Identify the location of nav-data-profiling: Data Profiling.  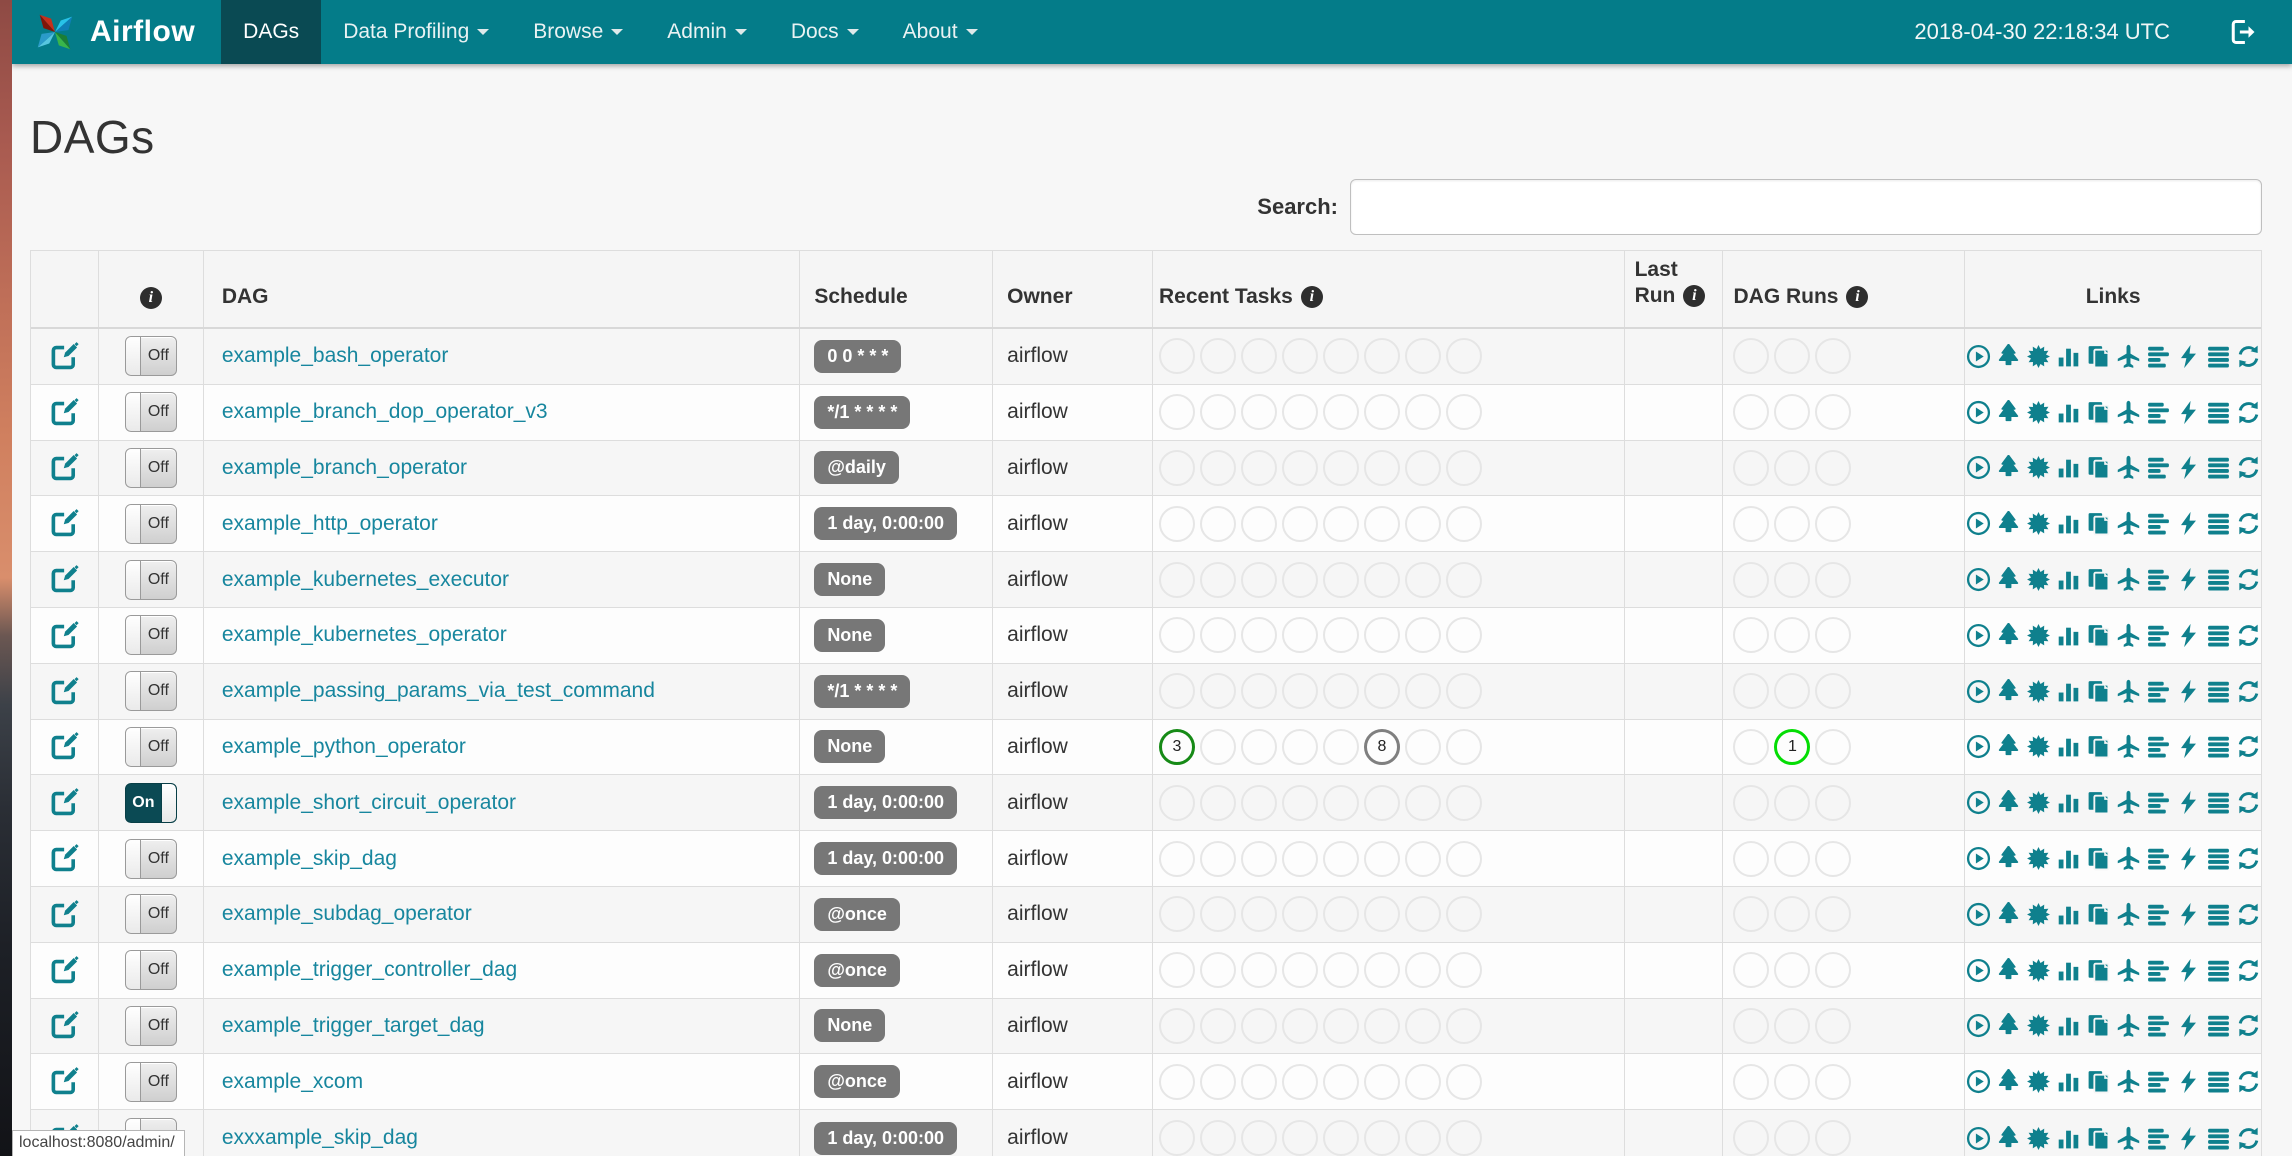
(416, 32).